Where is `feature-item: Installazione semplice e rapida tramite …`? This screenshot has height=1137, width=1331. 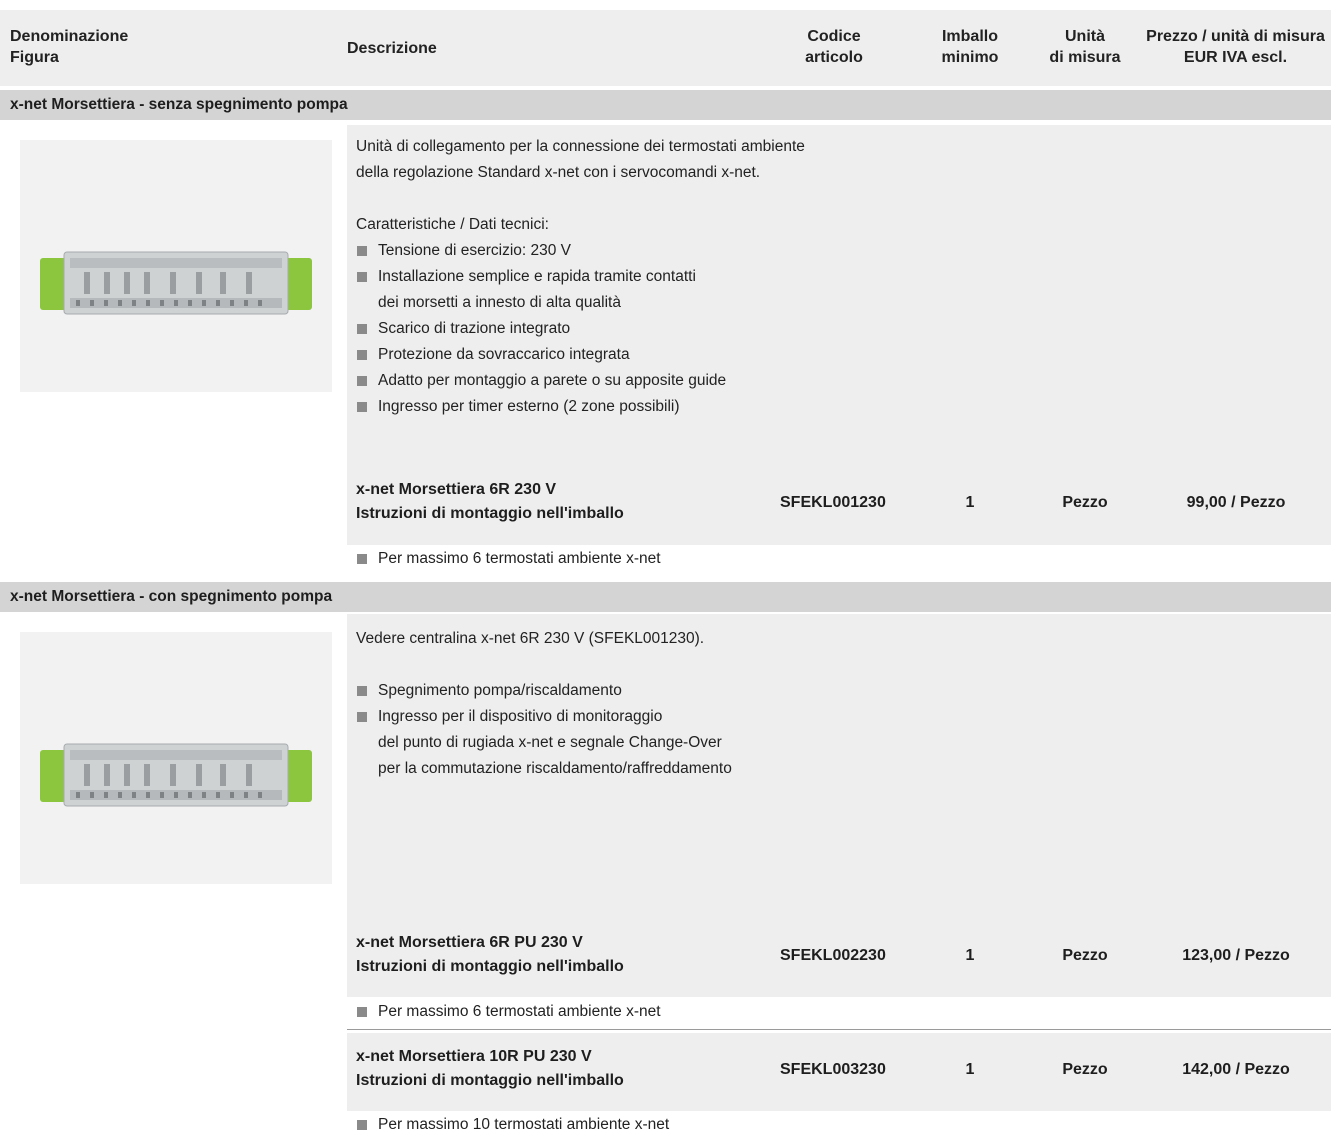
feature-item: Installazione semplice e rapida tramite … is located at coordinates (636, 277).